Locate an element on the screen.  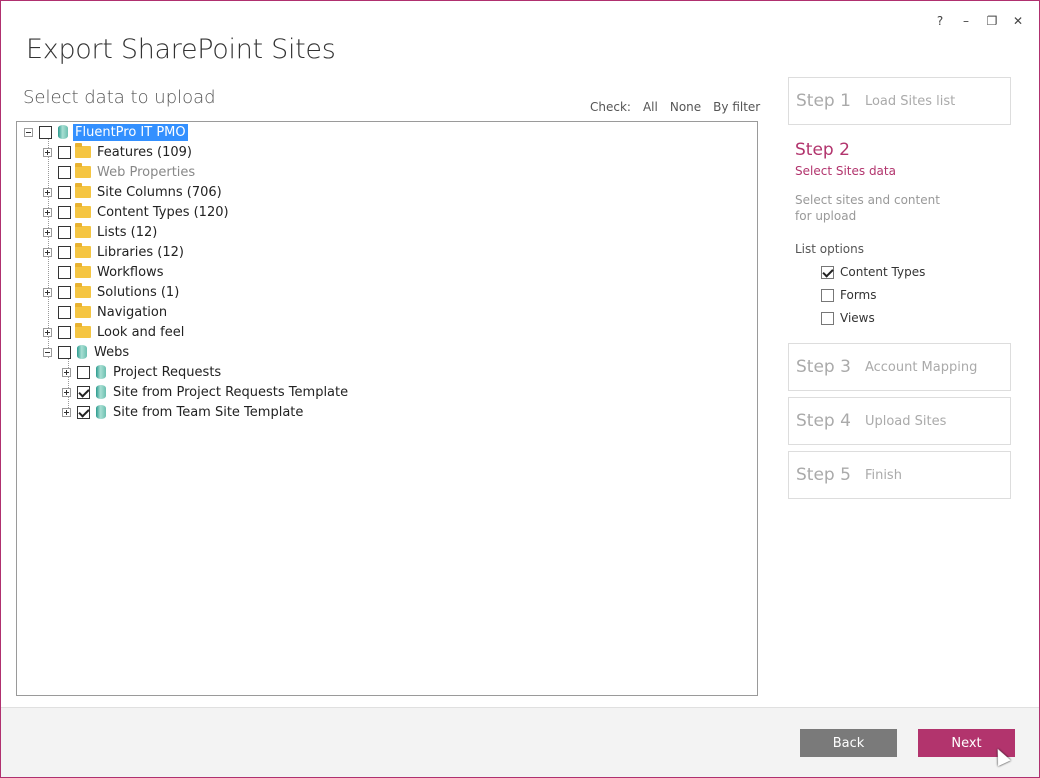
tree-item-content-types: Content Types (120) is located at coordinates (137, 212).